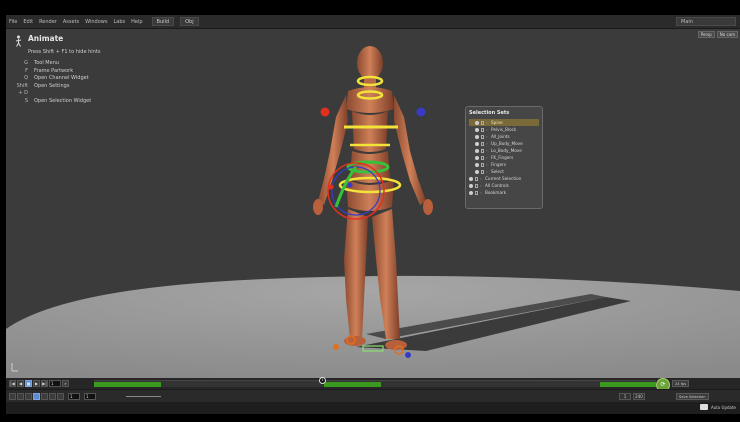 Image resolution: width=740 pixels, height=422 pixels. I want to click on menu-assets: Assets, so click(71, 22).